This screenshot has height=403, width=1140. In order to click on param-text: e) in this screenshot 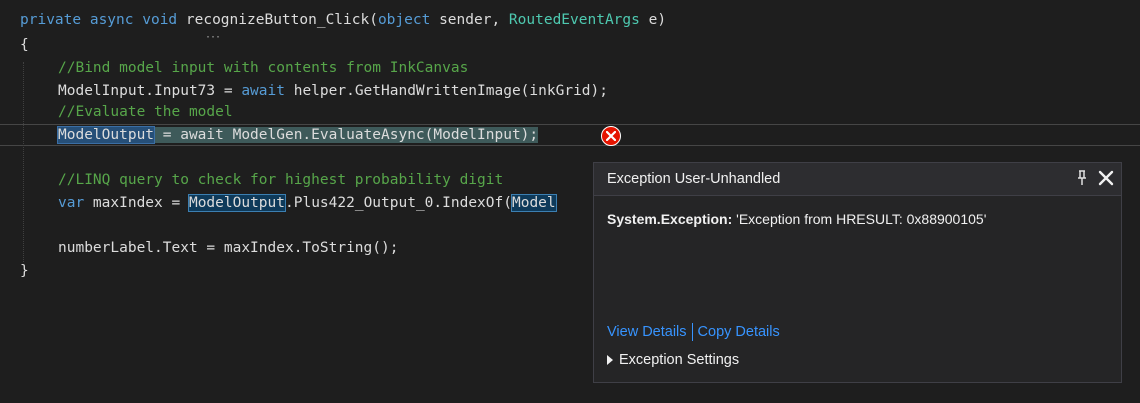, I will do `click(653, 20)`.